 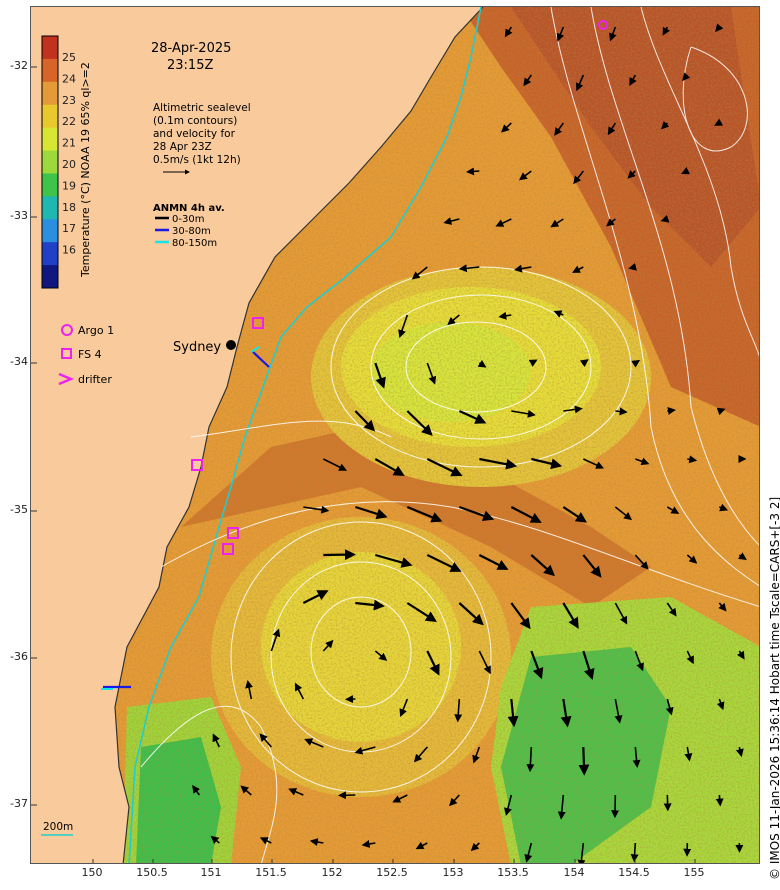 I want to click on svg-text: ANMN 4h av., so click(x=189, y=208).